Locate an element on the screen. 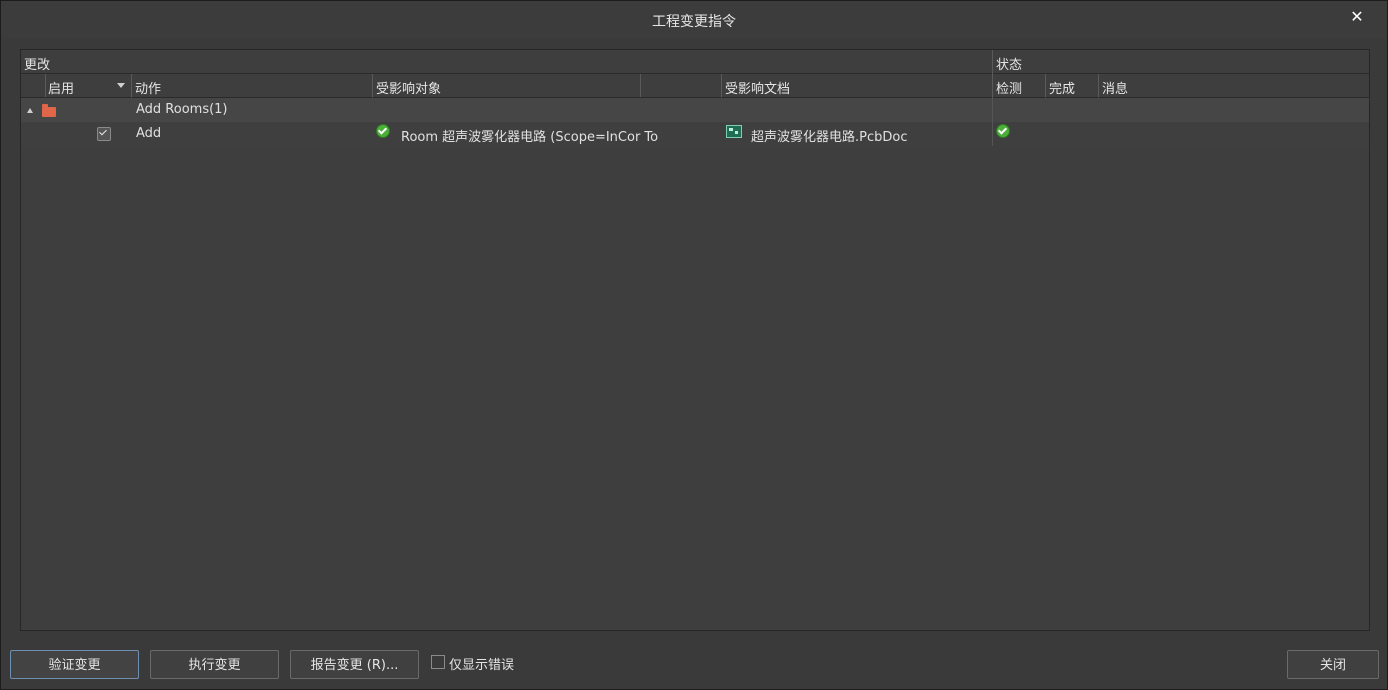 This screenshot has height=690, width=1388. column-header-done-label: 完成 is located at coordinates (1062, 89).